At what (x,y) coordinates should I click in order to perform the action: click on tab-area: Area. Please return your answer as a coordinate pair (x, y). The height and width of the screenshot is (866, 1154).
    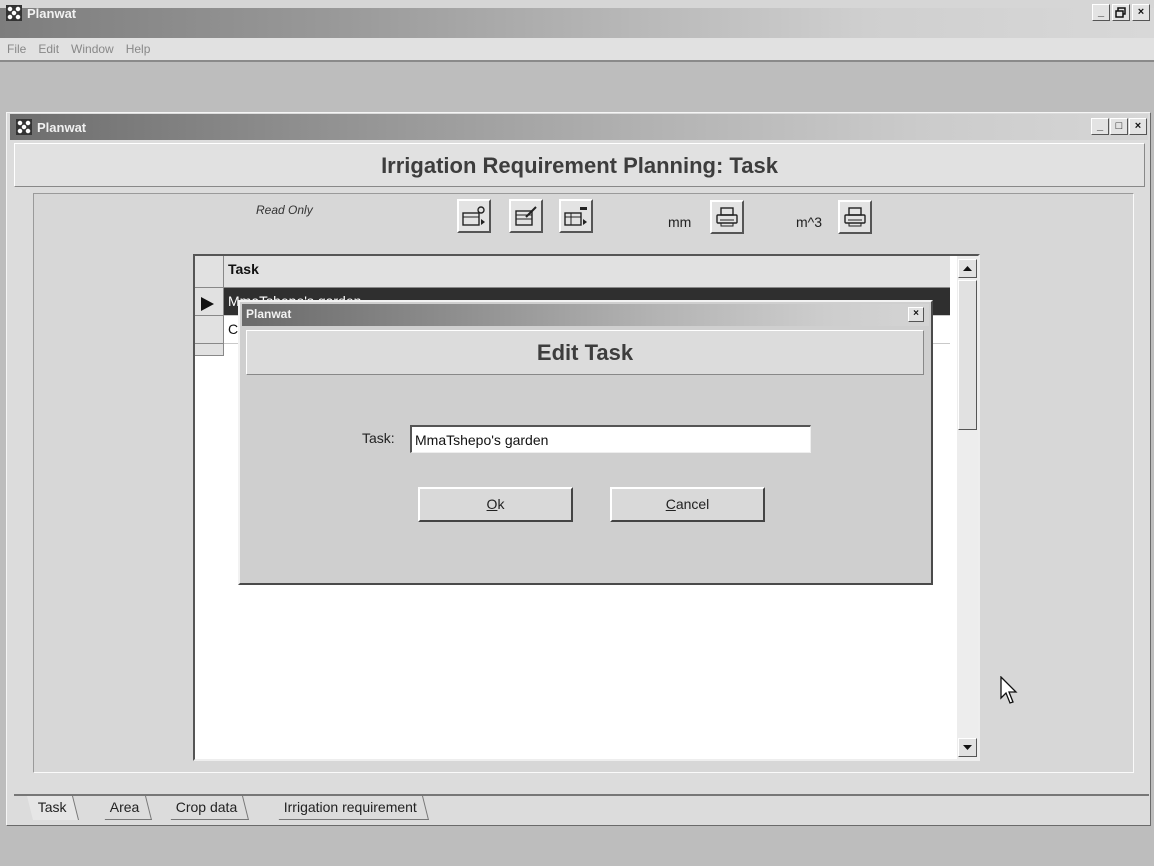
    Looking at the image, I should click on (125, 808).